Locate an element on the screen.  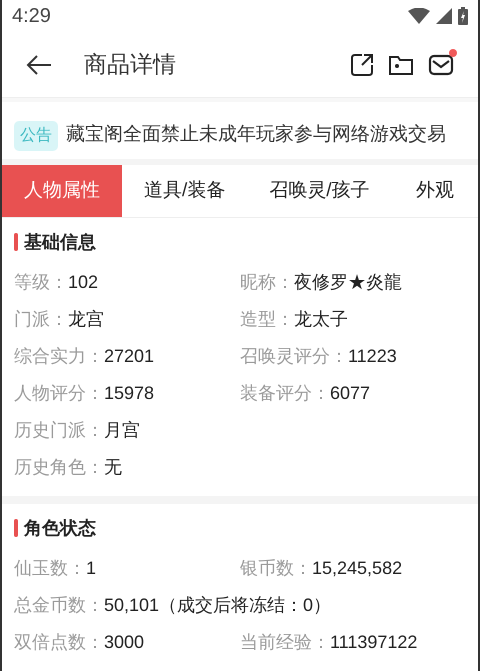
field-label: 昵称： is located at coordinates (267, 282).